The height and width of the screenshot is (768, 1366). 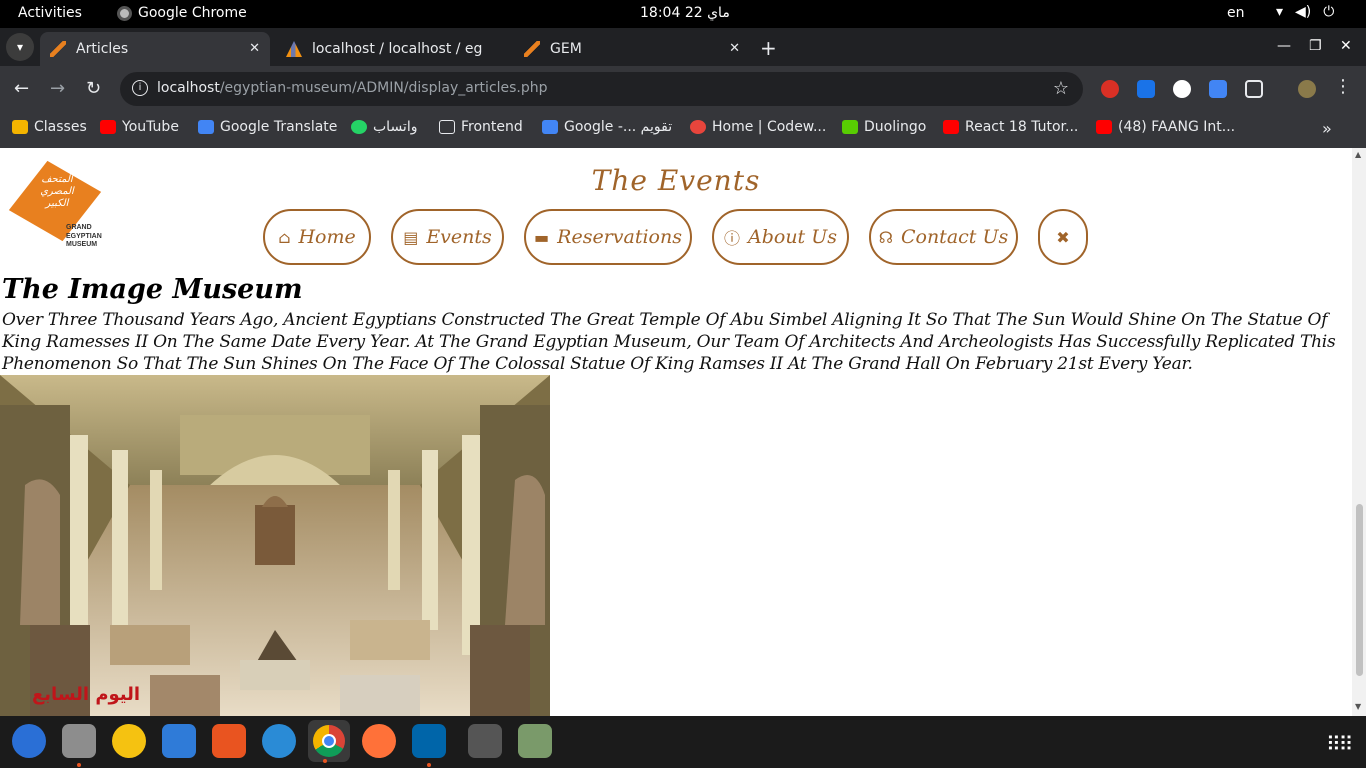 What do you see at coordinates (884, 127) in the screenshot?
I see `bookmark-item: Duolingo` at bounding box center [884, 127].